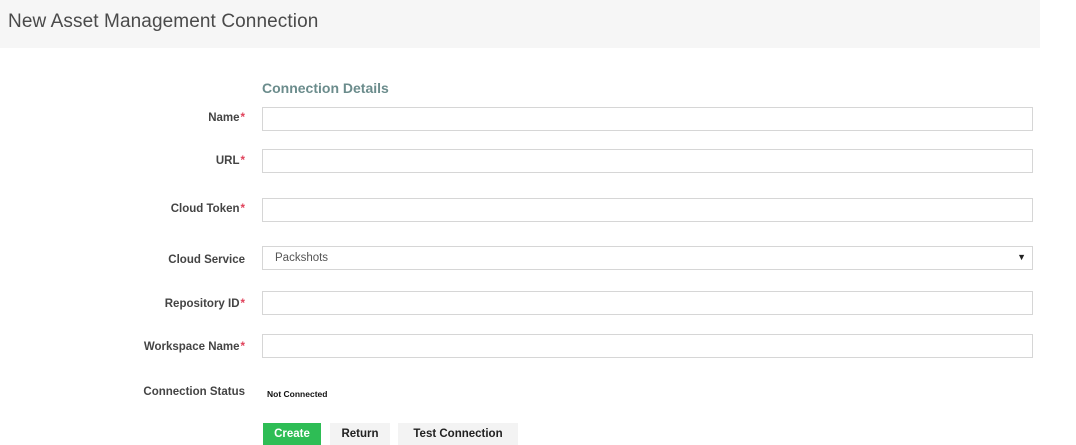  I want to click on cloud-service-label: Cloud Service, so click(206, 260).